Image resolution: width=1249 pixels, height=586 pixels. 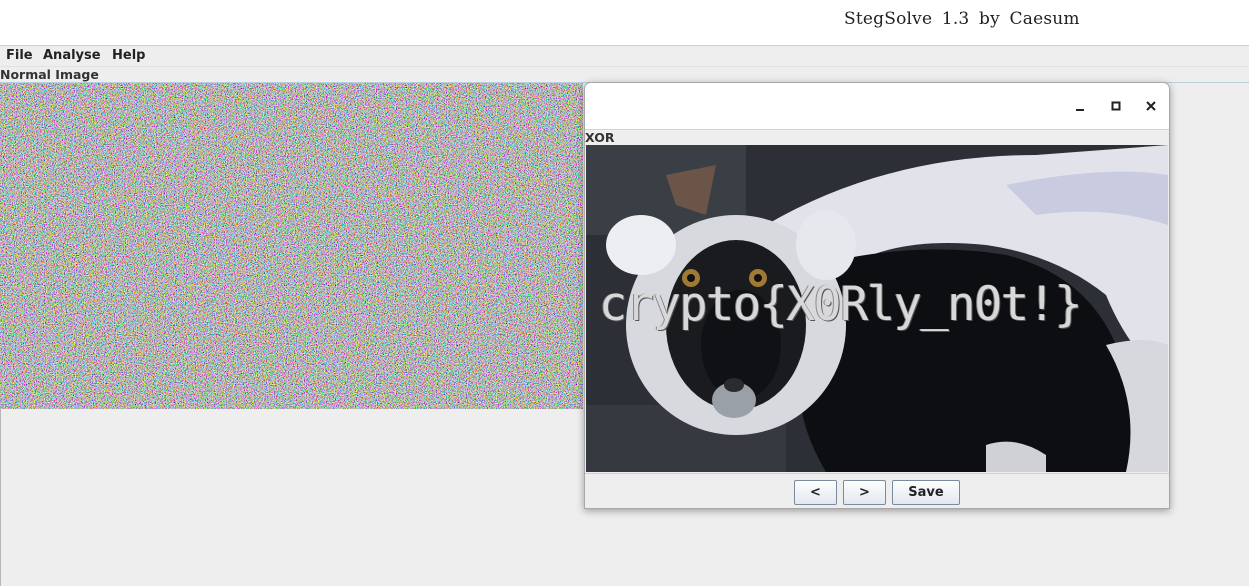 I want to click on menu-analyse: Analyse, so click(x=72, y=55).